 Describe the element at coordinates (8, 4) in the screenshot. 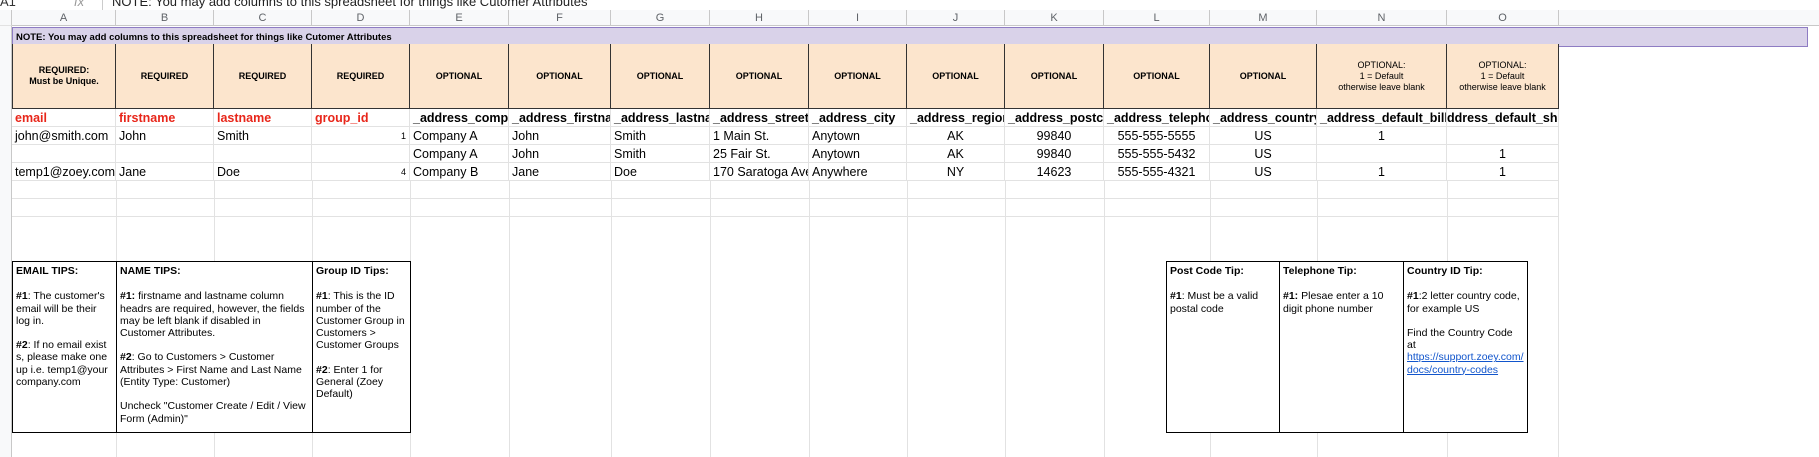

I see `cell-reference: A1` at that location.